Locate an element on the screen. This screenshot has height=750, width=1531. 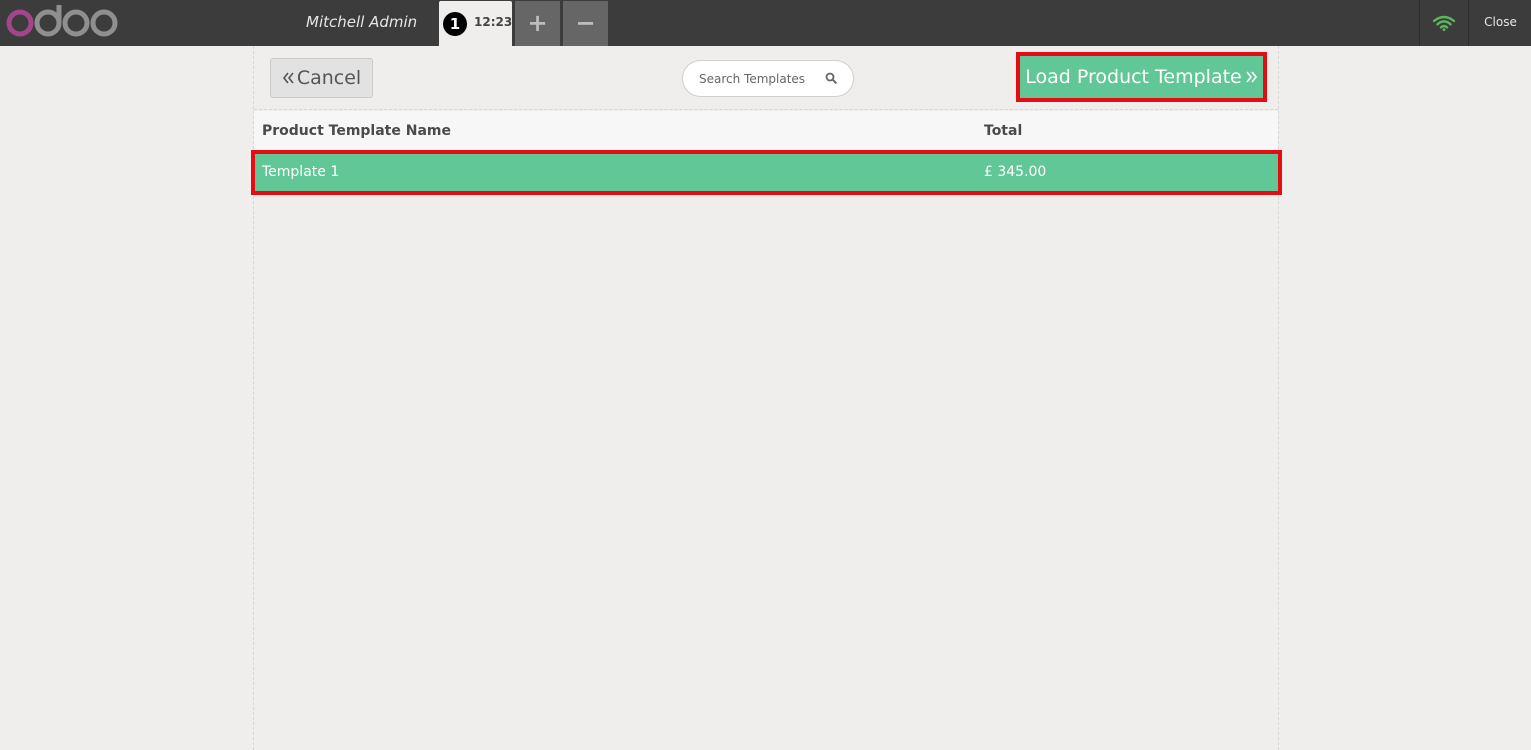
cancel-label: Cancel is located at coordinates (329, 78).